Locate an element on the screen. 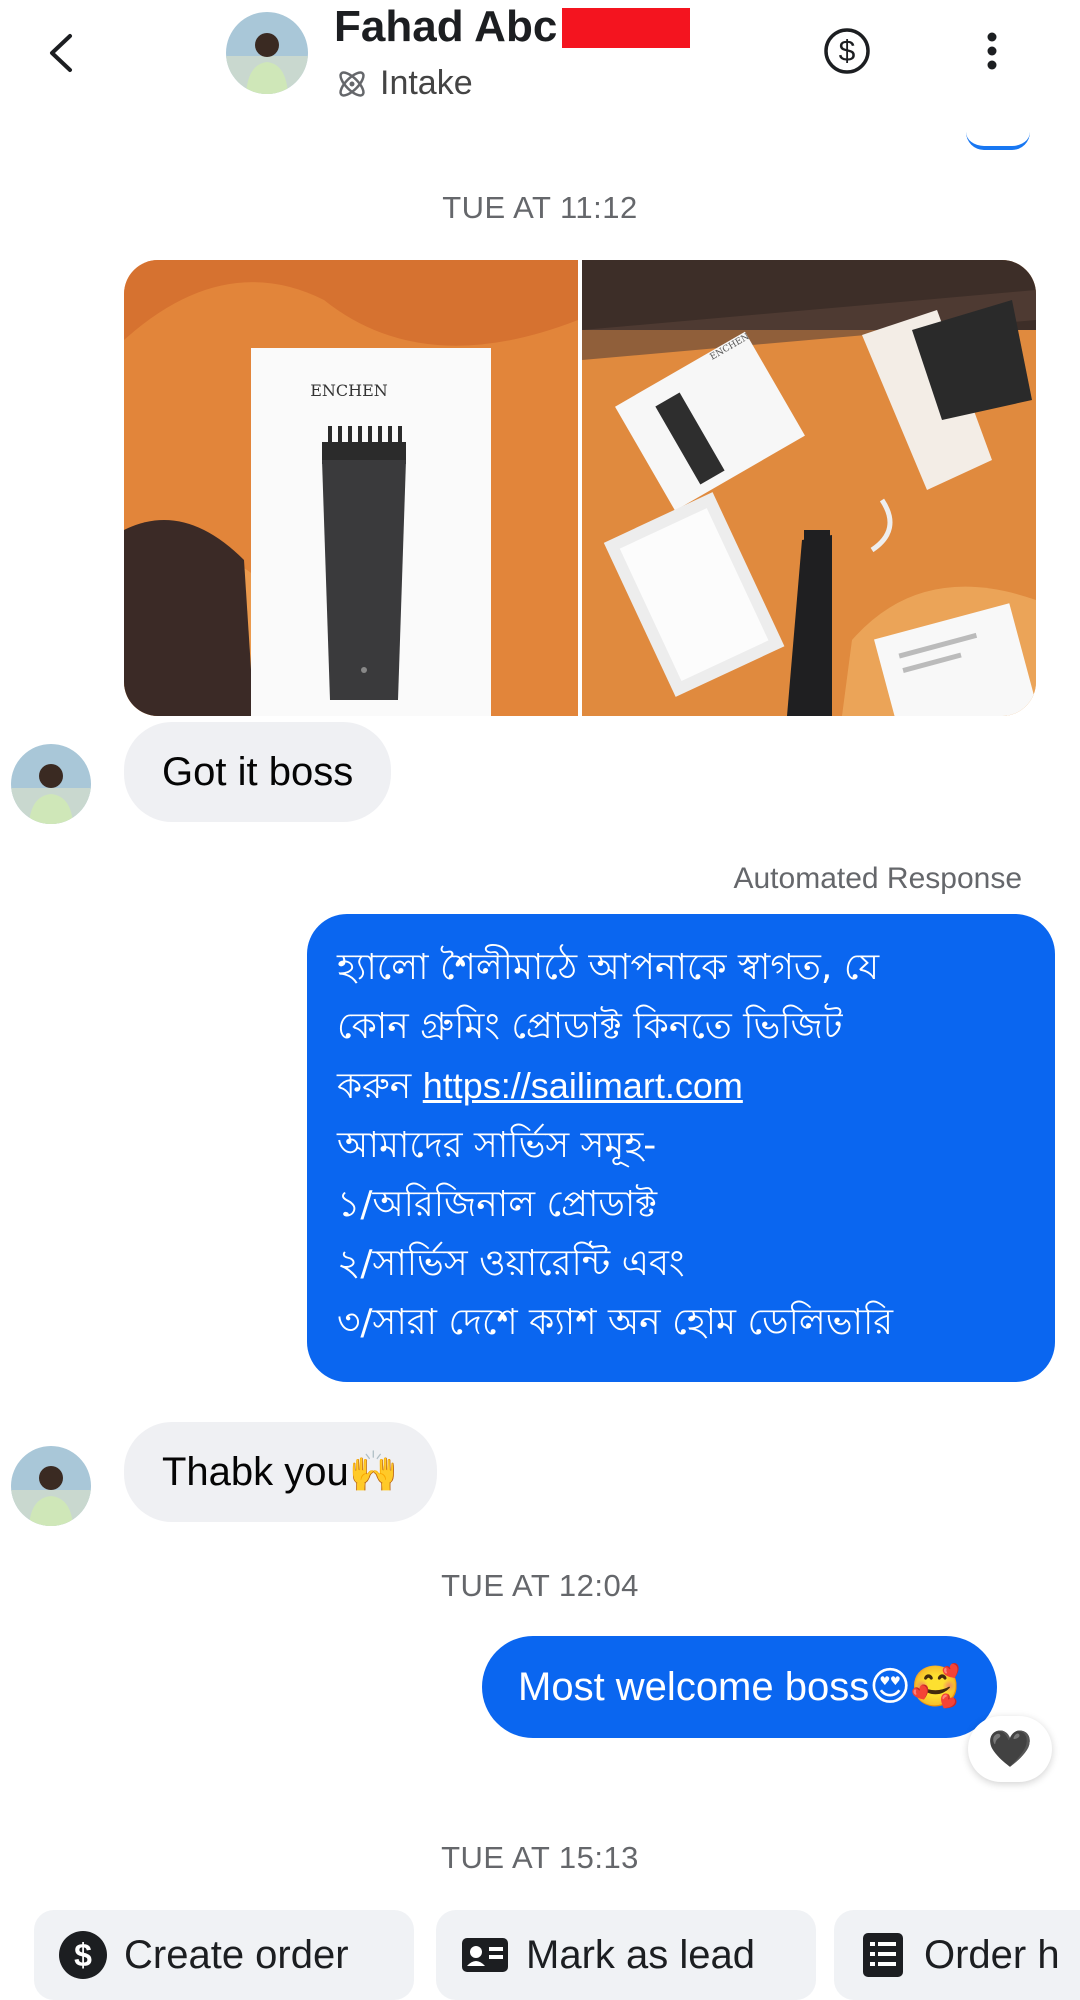  message-line: ৩/সারা দেশে ক্যাশ অন হোম ডেলিভারি is located at coordinates (615, 1322).